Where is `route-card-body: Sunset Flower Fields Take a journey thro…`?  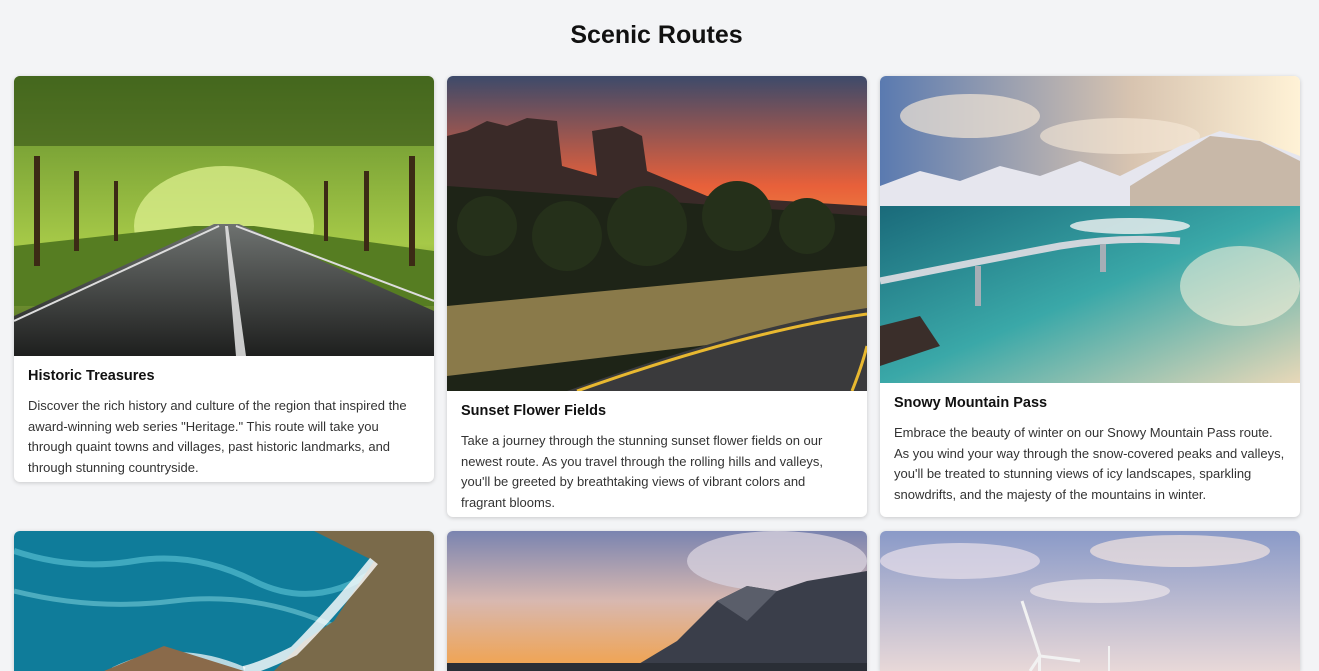
route-card-body: Sunset Flower Fields Take a journey thro… is located at coordinates (657, 454).